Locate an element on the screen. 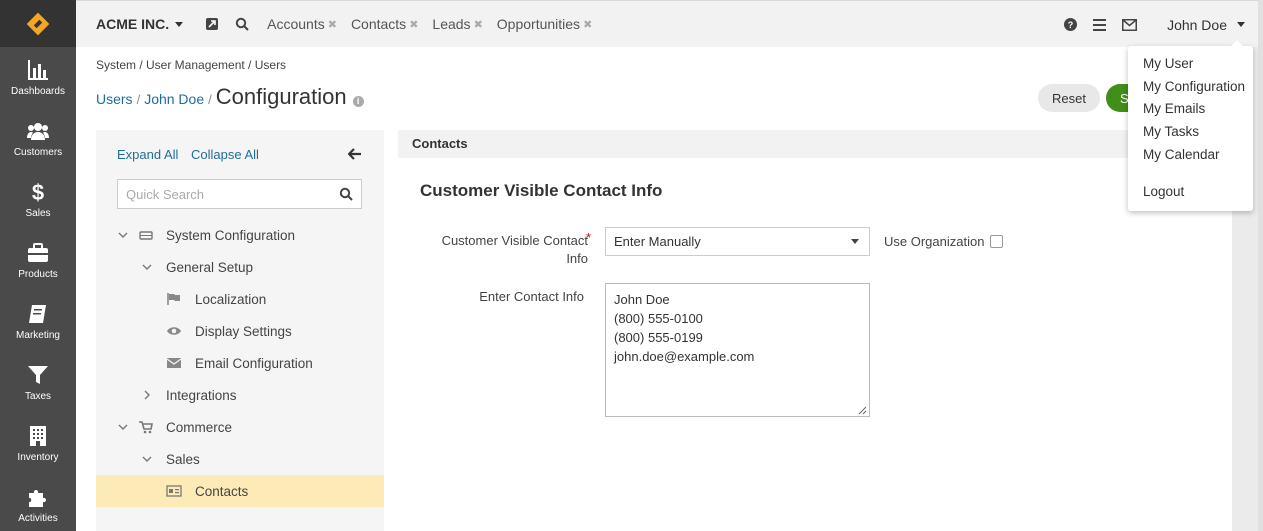 The image size is (1263, 531). tree-node-system-configuration: System Configuration is located at coordinates (240, 235).